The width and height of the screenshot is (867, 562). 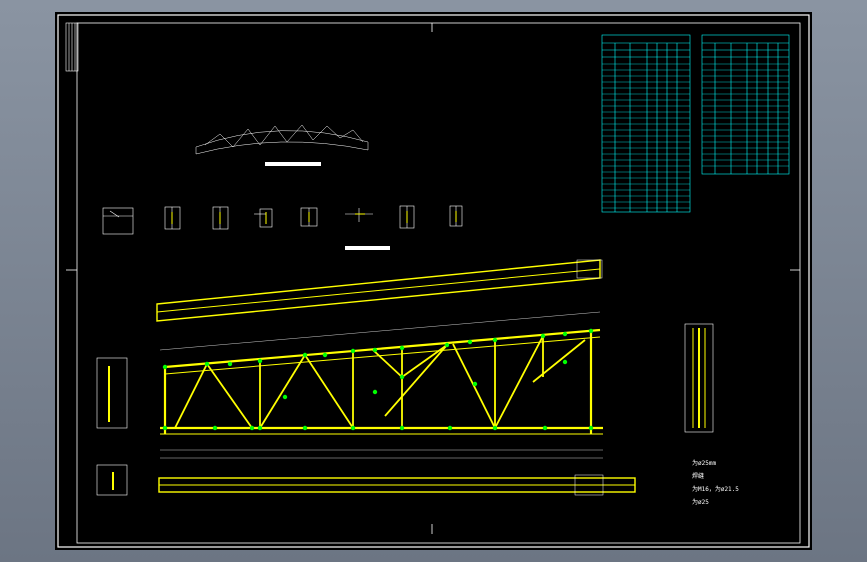 What do you see at coordinates (72, 47) in the screenshot?
I see `title-strip` at bounding box center [72, 47].